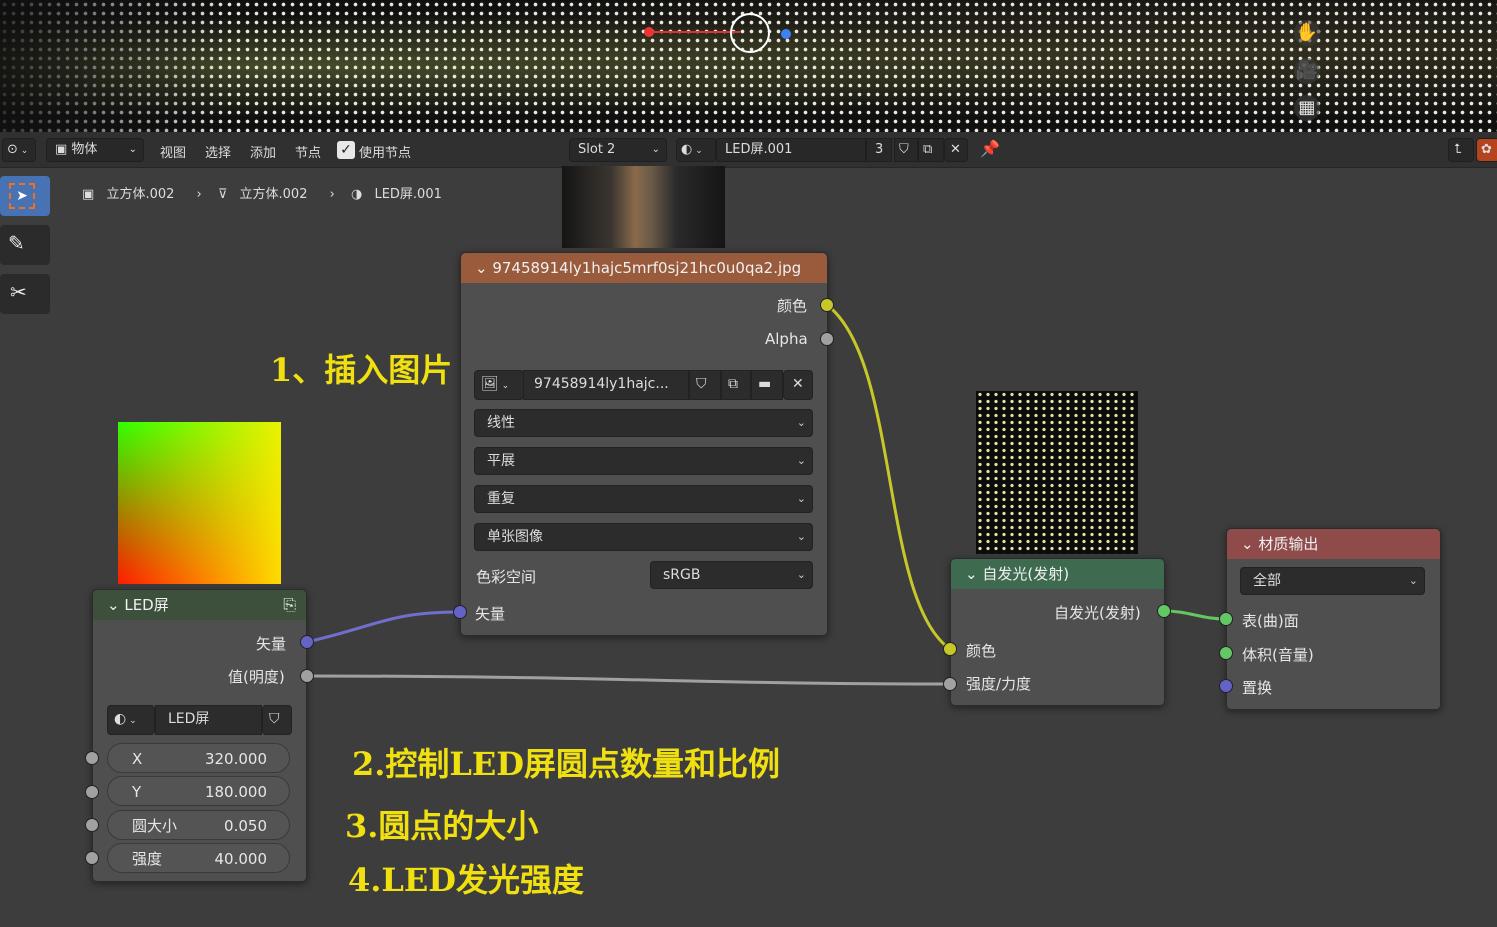 The height and width of the screenshot is (927, 1497). Describe the element at coordinates (1226, 619) in the screenshot. I see `input-surface-socket` at that location.